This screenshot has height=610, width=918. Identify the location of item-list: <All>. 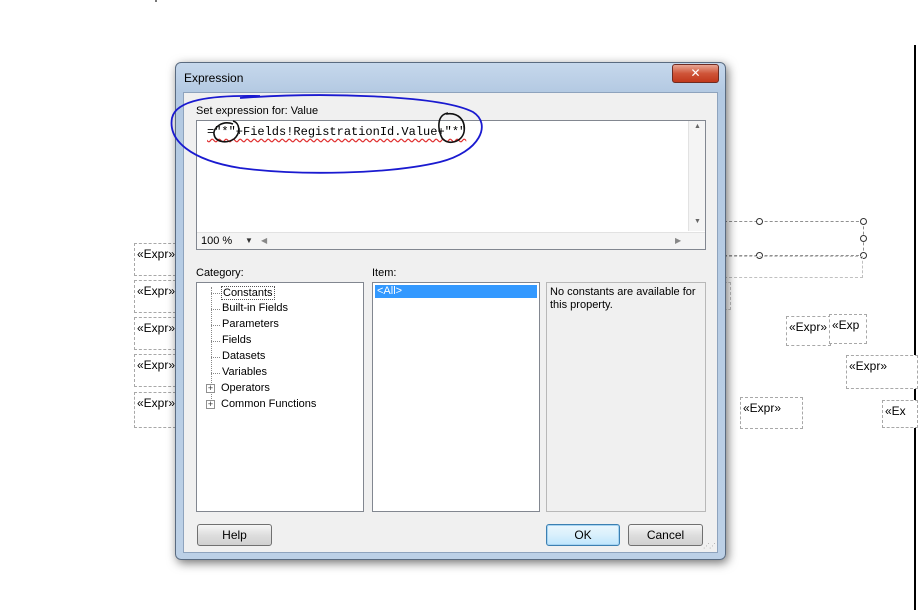
(456, 397).